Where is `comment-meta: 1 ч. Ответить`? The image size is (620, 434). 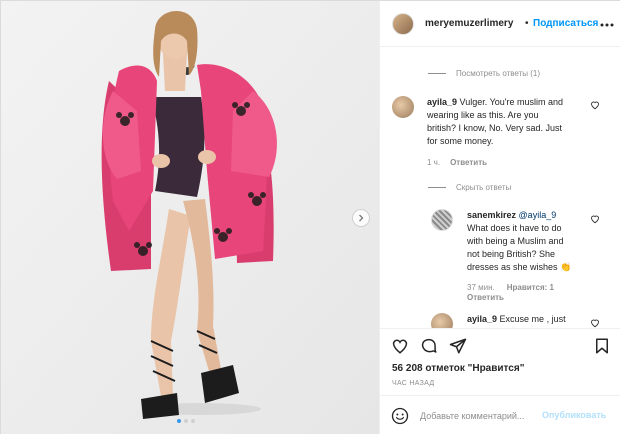
comment-meta: 1 ч. Ответить is located at coordinates (457, 162).